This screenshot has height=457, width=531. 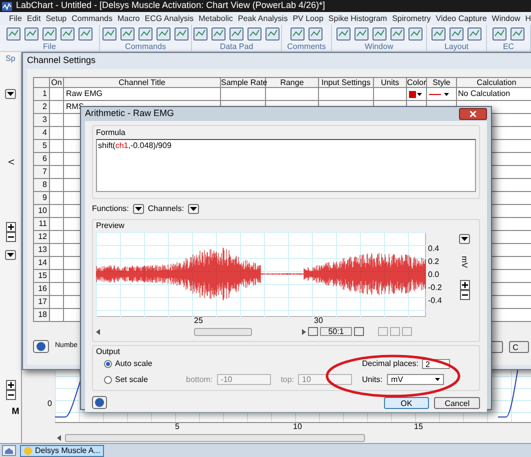 I want to click on column-header: Input Settings, so click(x=346, y=83).